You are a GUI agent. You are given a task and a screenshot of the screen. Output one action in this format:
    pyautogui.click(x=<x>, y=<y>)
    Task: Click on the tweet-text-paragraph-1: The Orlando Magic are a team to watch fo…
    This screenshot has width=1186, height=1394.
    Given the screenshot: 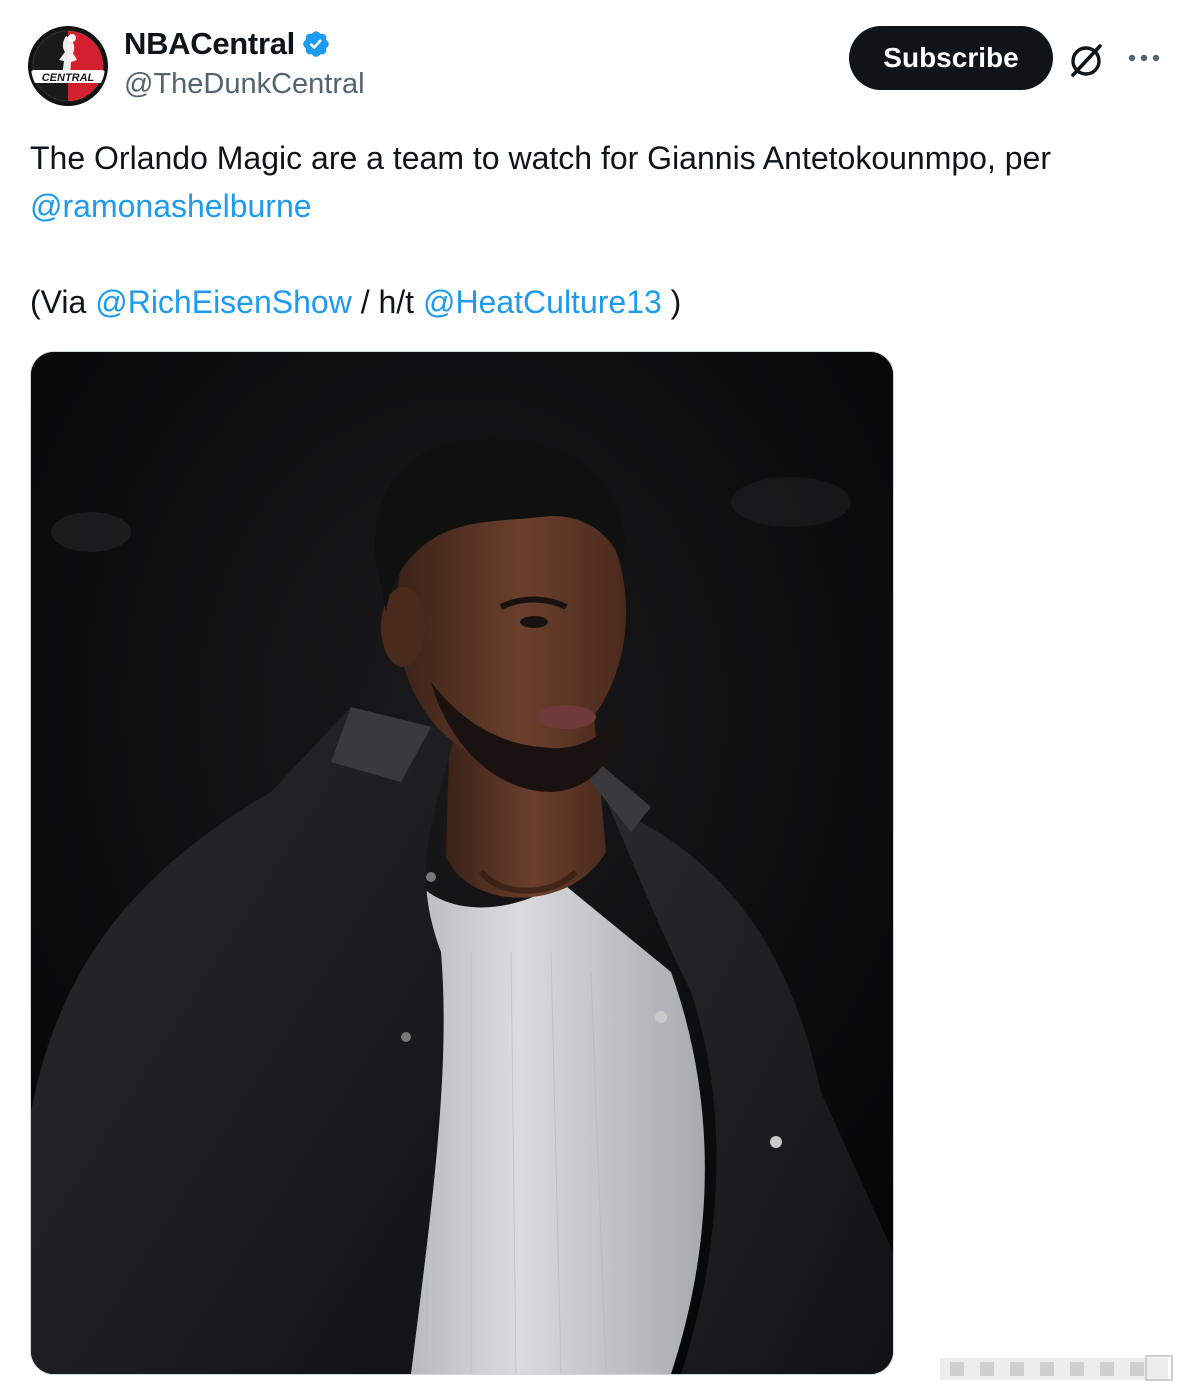 What is the action you would take?
    pyautogui.click(x=595, y=182)
    